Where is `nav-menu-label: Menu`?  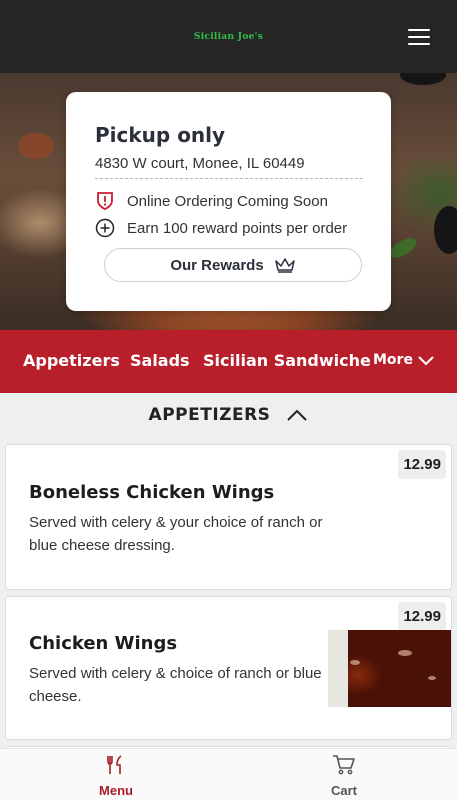 nav-menu-label: Menu is located at coordinates (116, 790).